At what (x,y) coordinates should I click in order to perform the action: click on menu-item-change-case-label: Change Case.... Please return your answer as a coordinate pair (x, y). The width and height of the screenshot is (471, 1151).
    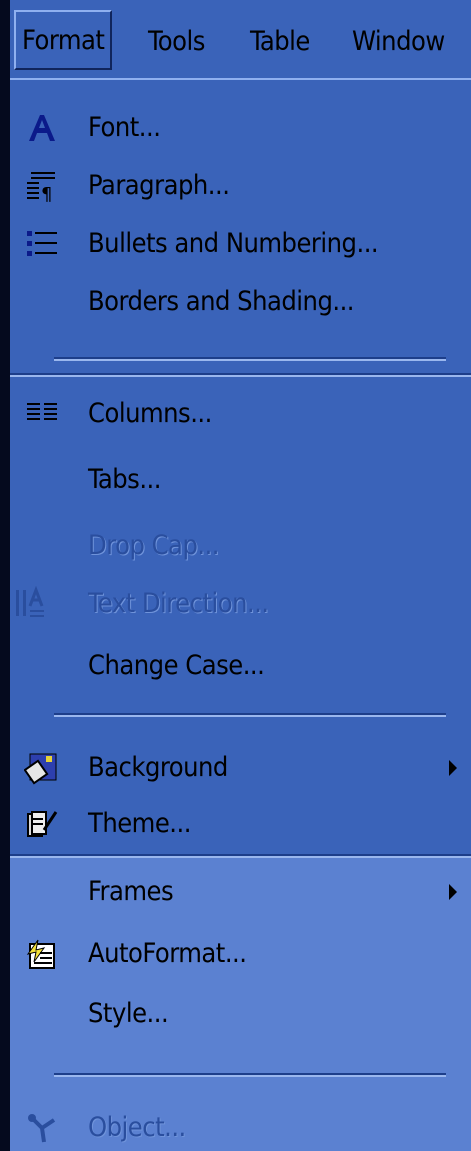
    Looking at the image, I should click on (176, 665).